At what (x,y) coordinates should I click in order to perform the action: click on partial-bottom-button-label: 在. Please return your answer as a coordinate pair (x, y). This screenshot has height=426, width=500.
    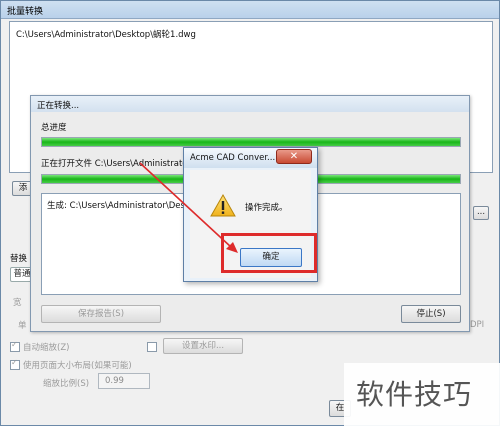
    Looking at the image, I should click on (340, 408).